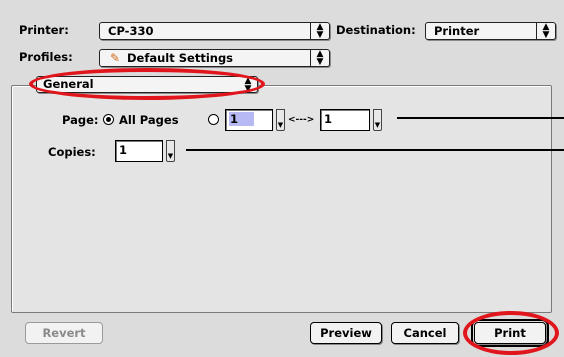 The width and height of the screenshot is (564, 357). I want to click on copies-label: Copies:, so click(72, 152).